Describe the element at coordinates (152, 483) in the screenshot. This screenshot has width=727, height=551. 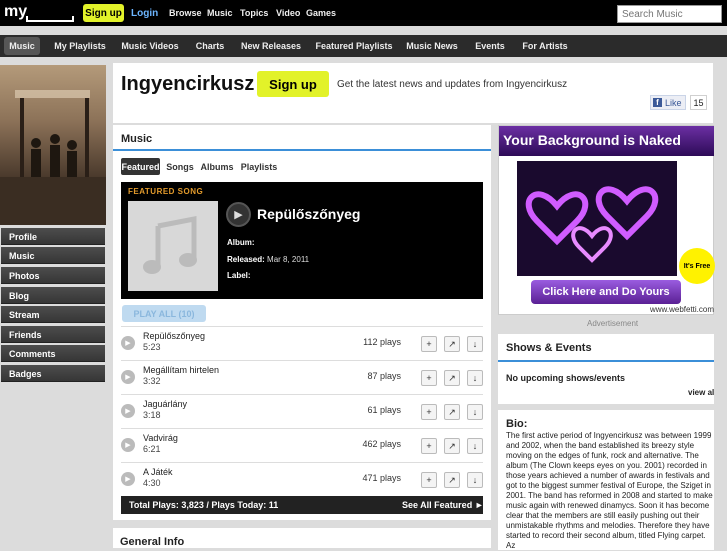
I see `track-duration: 4:30` at that location.